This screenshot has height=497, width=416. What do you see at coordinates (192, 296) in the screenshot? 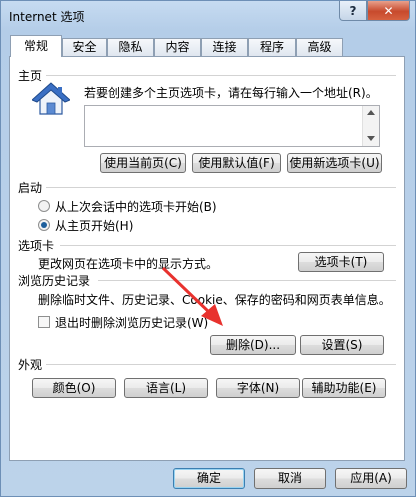
I see `pointer-arrow-icon` at bounding box center [192, 296].